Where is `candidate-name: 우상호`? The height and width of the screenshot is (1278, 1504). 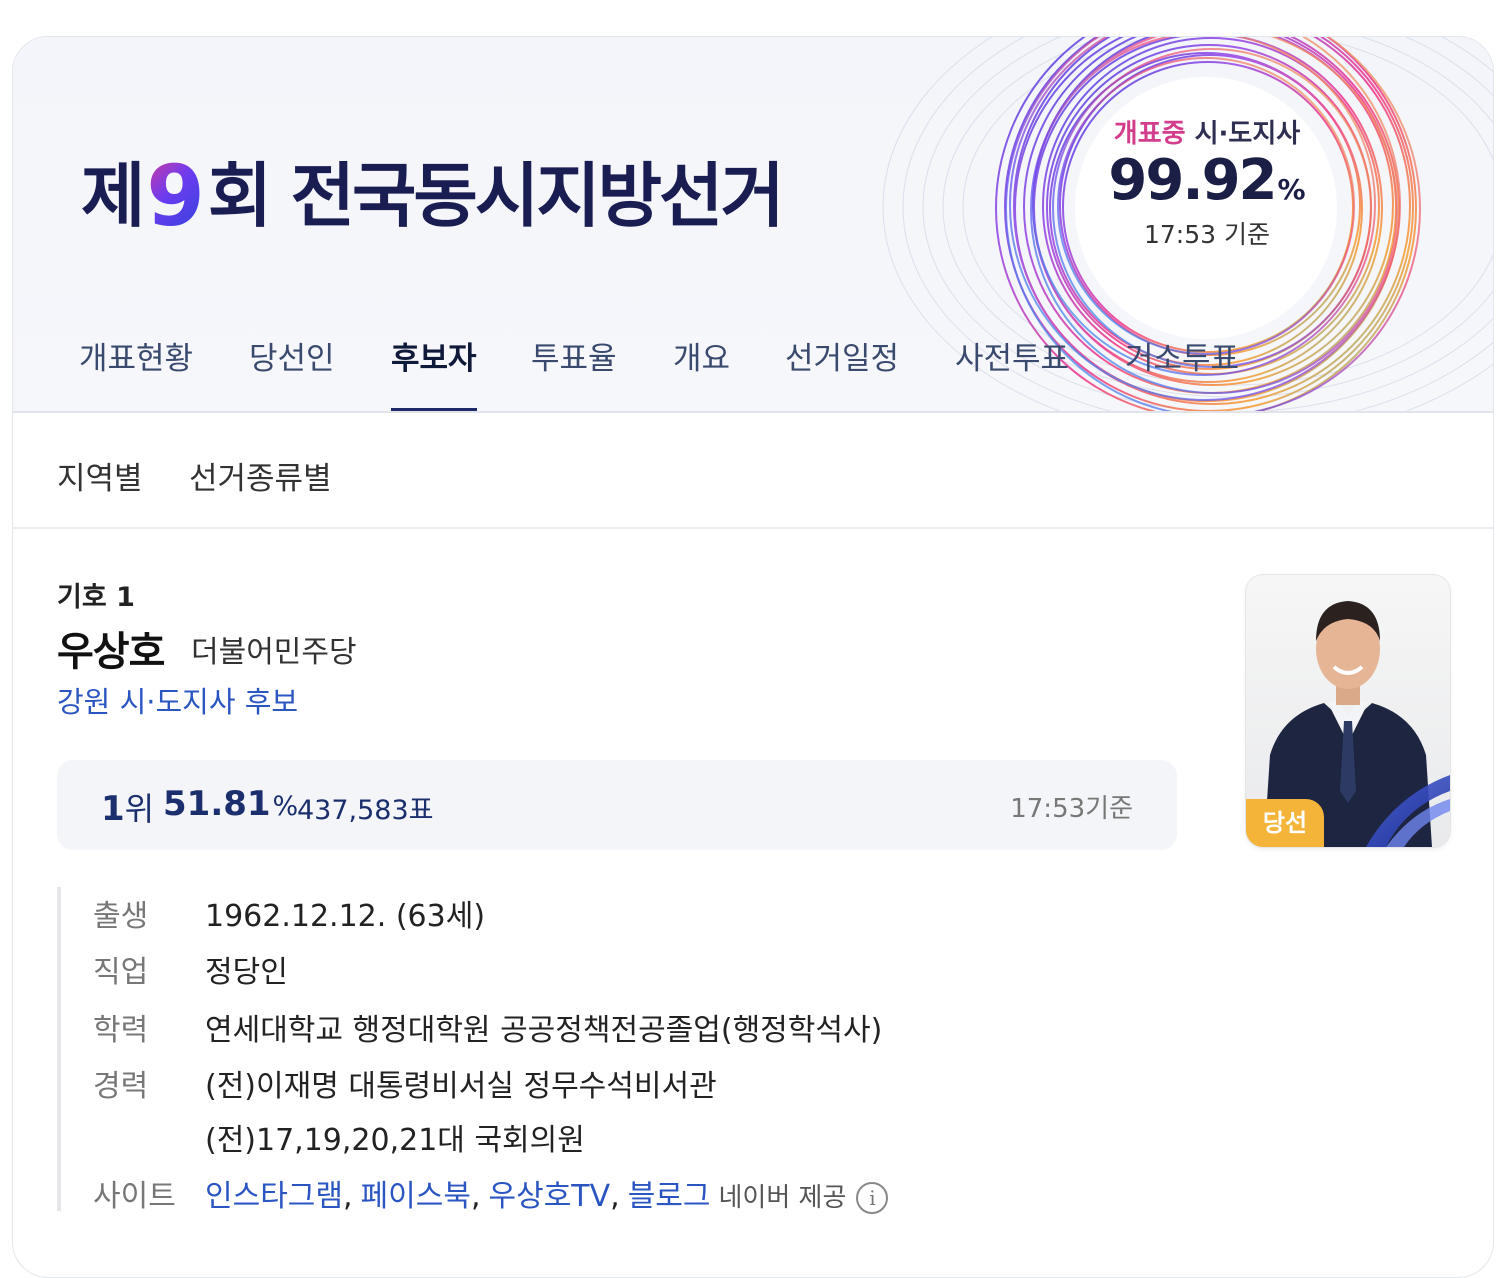
candidate-name: 우상호 is located at coordinates (111, 652).